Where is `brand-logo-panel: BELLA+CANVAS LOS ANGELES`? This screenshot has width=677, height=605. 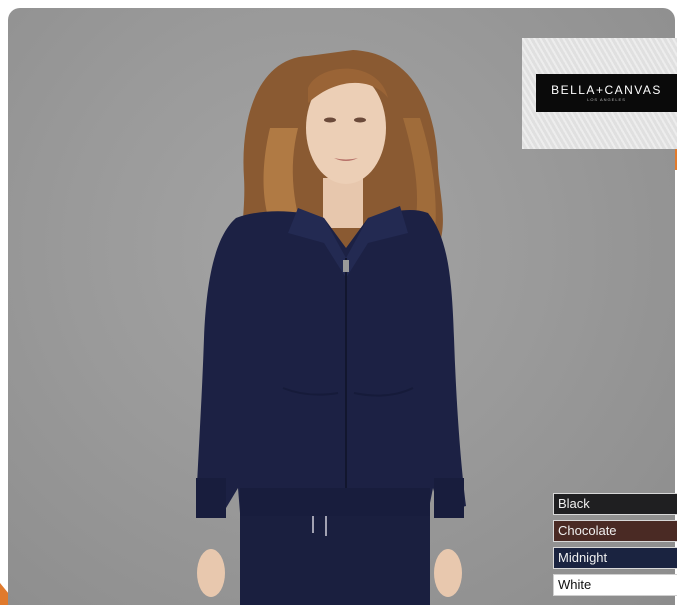 brand-logo-panel: BELLA+CANVAS LOS ANGELES is located at coordinates (599, 93).